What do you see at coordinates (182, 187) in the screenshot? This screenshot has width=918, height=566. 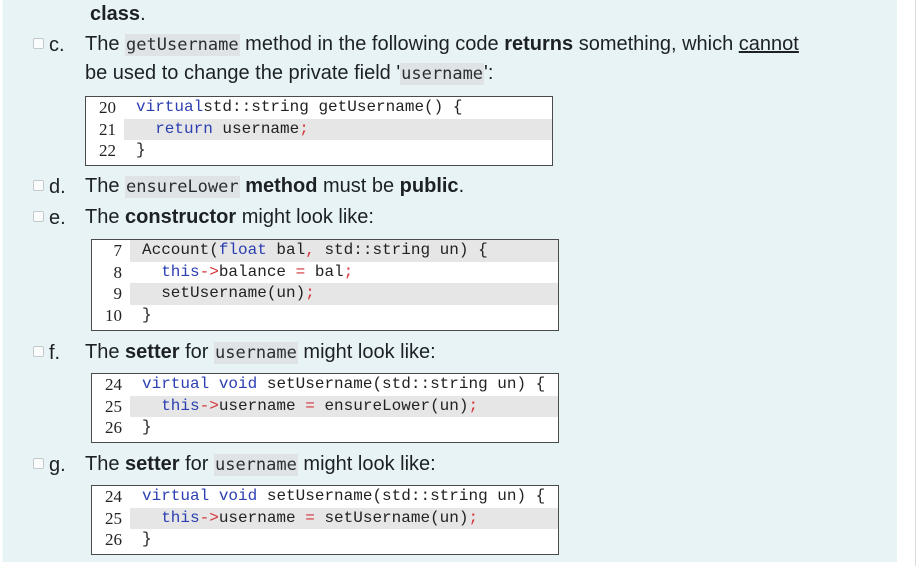 I see `inline-code: ensureLower` at bounding box center [182, 187].